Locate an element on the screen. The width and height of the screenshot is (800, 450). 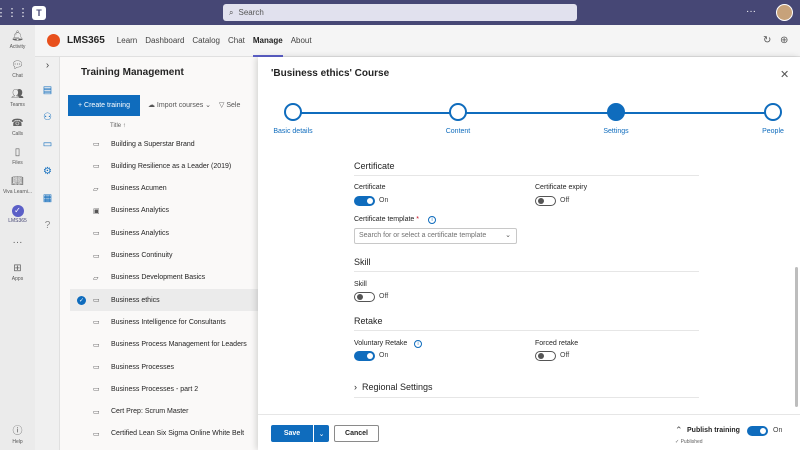
popout-icon: ⊕ is located at coordinates (784, 40).